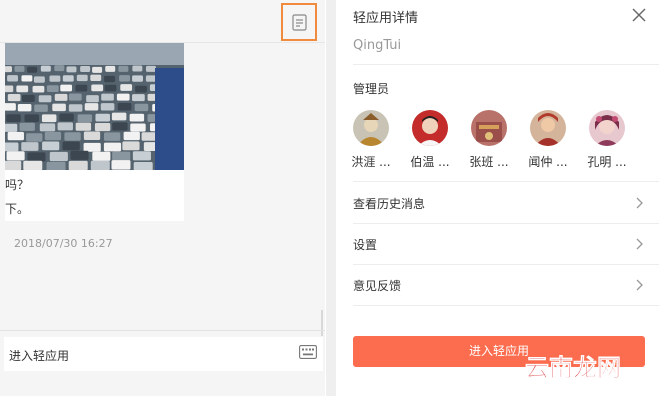 Image resolution: width=659 pixels, height=396 pixels. What do you see at coordinates (299, 22) in the screenshot?
I see `notes-button` at bounding box center [299, 22].